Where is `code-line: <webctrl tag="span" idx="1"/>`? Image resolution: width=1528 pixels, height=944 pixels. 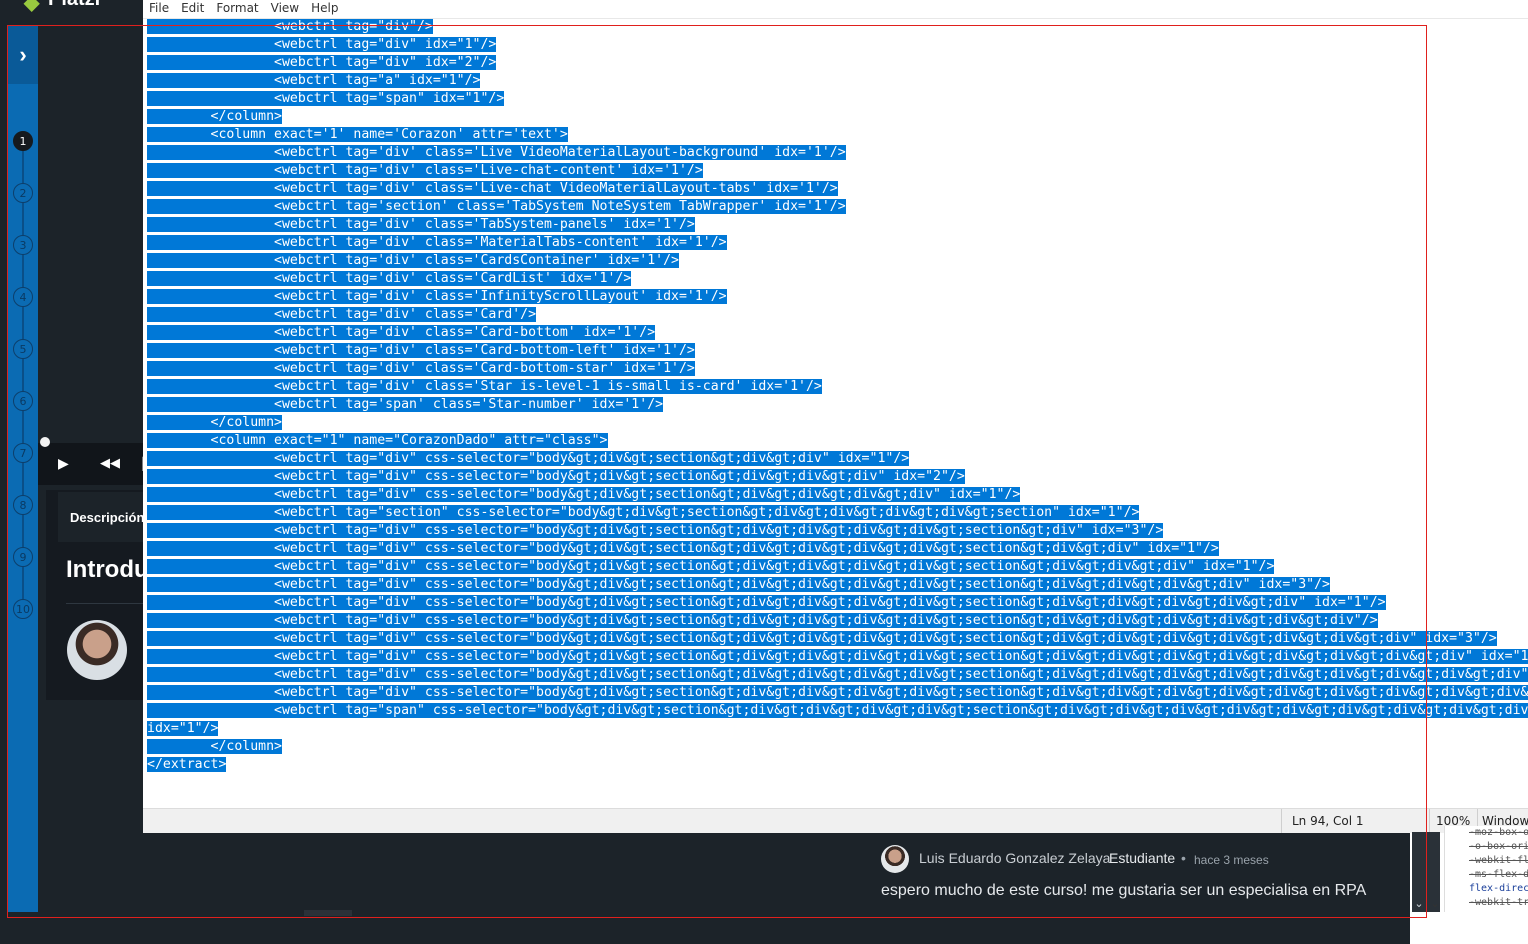 code-line: <webctrl tag="span" idx="1"/> is located at coordinates (326, 99).